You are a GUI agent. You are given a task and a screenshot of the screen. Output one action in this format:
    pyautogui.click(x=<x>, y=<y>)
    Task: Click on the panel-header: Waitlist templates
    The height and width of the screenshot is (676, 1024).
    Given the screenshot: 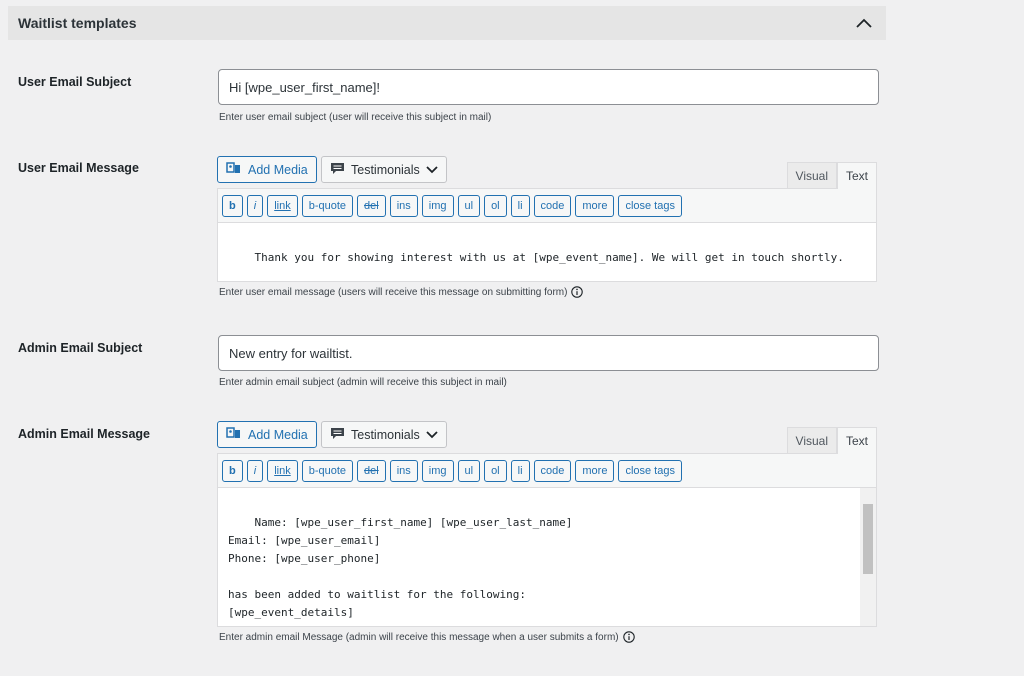 What is the action you would take?
    pyautogui.click(x=447, y=23)
    